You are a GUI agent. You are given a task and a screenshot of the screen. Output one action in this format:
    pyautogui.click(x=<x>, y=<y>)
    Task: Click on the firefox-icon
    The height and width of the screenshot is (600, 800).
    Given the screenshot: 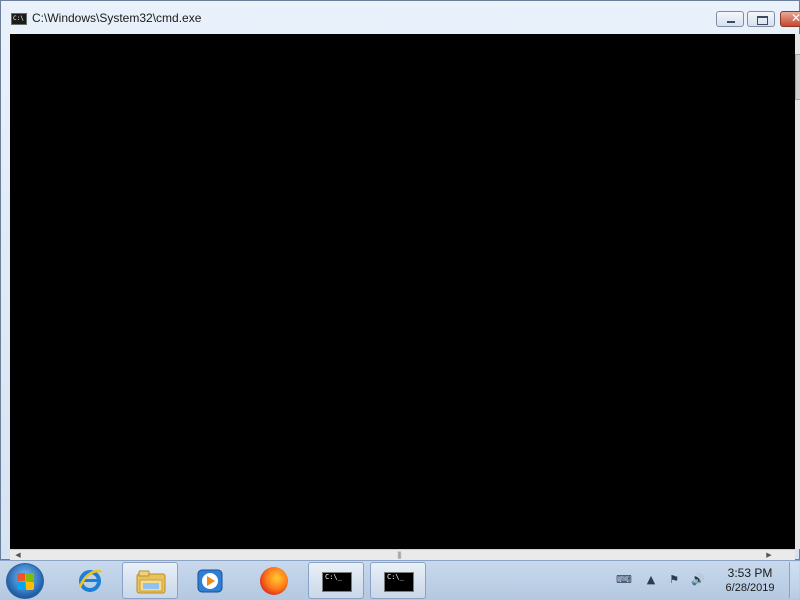 What is the action you would take?
    pyautogui.click(x=274, y=581)
    